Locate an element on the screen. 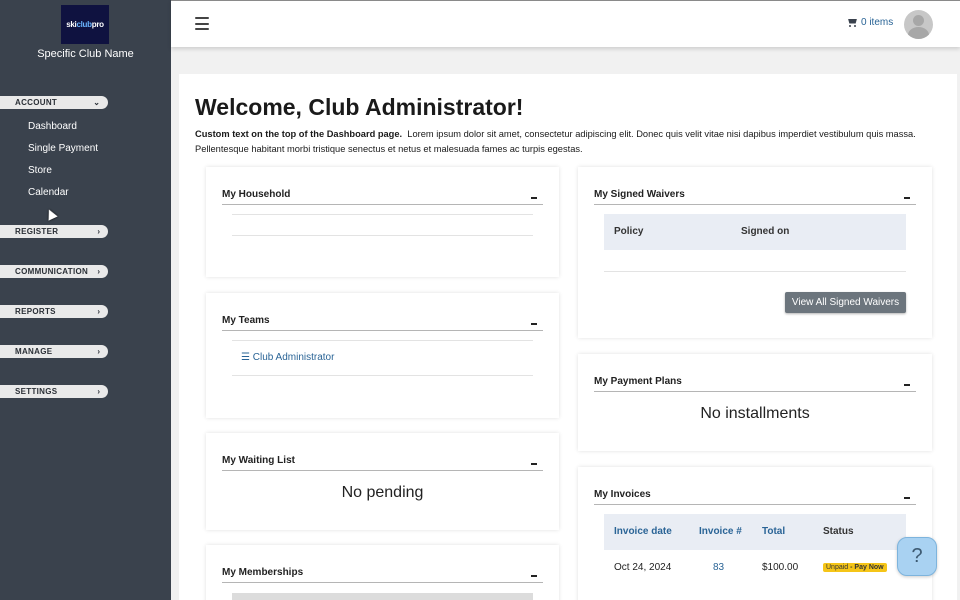  sidebar-section-settings: SETTINGS › is located at coordinates (54, 391).